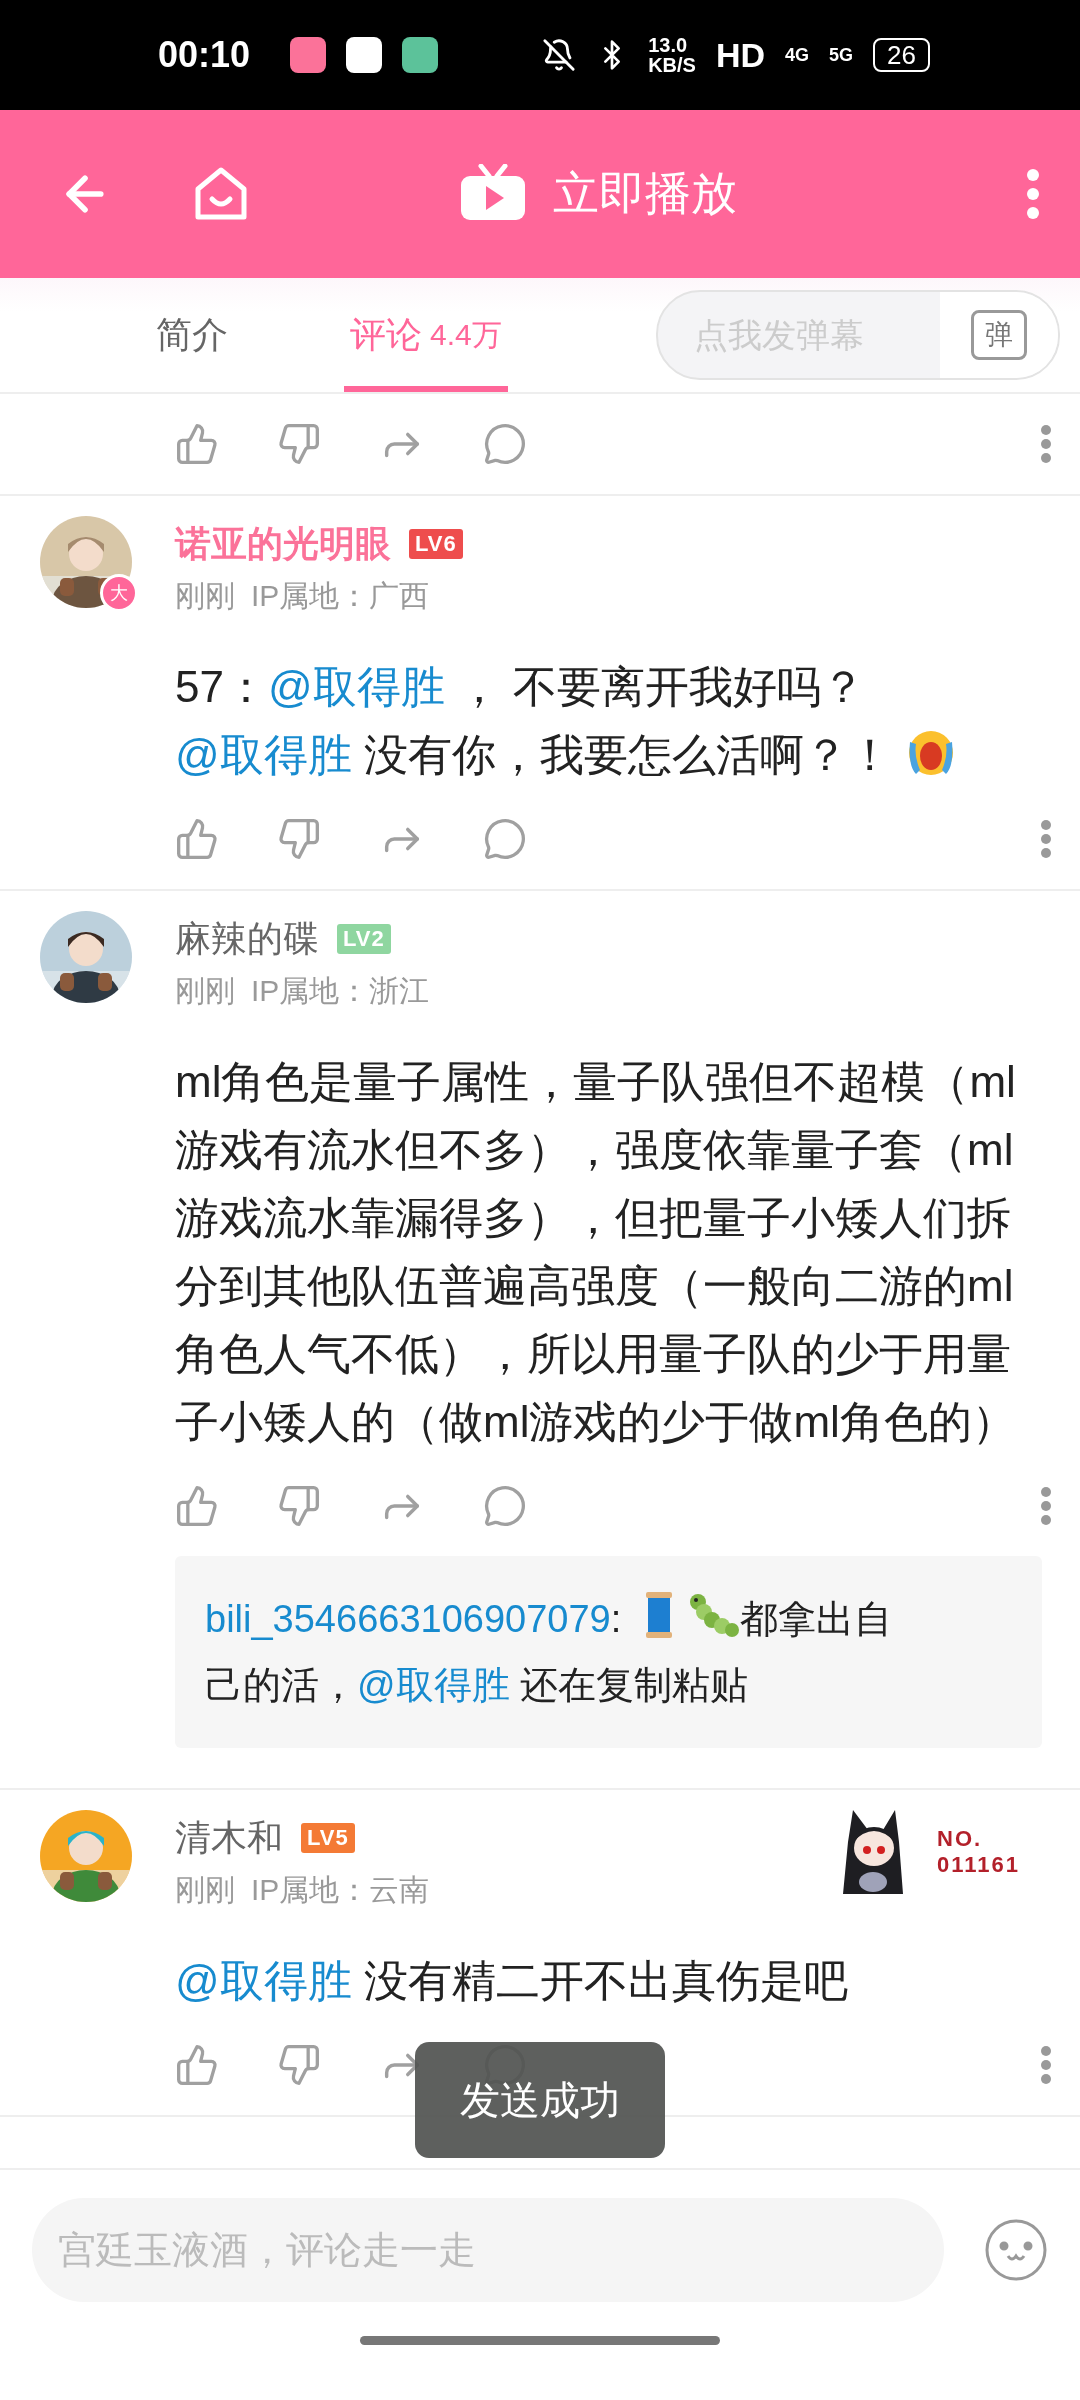 This screenshot has width=1080, height=2400. I want to click on danmaku-button: 弹, so click(999, 335).